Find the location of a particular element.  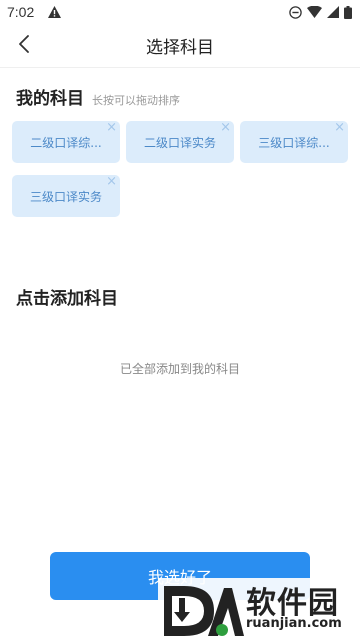

back-button is located at coordinates (24, 46).